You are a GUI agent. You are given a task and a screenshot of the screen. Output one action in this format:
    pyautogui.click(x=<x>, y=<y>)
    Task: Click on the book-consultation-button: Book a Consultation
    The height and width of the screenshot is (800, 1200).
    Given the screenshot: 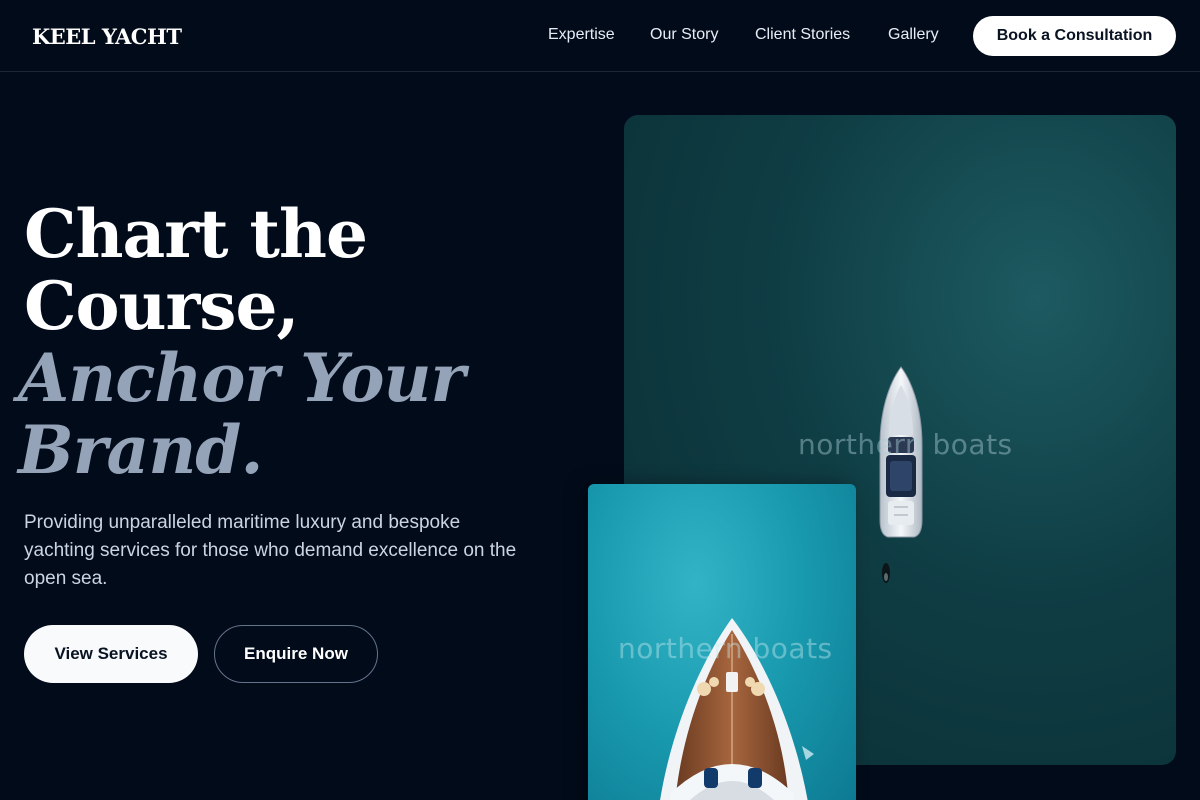 What is the action you would take?
    pyautogui.click(x=1074, y=36)
    